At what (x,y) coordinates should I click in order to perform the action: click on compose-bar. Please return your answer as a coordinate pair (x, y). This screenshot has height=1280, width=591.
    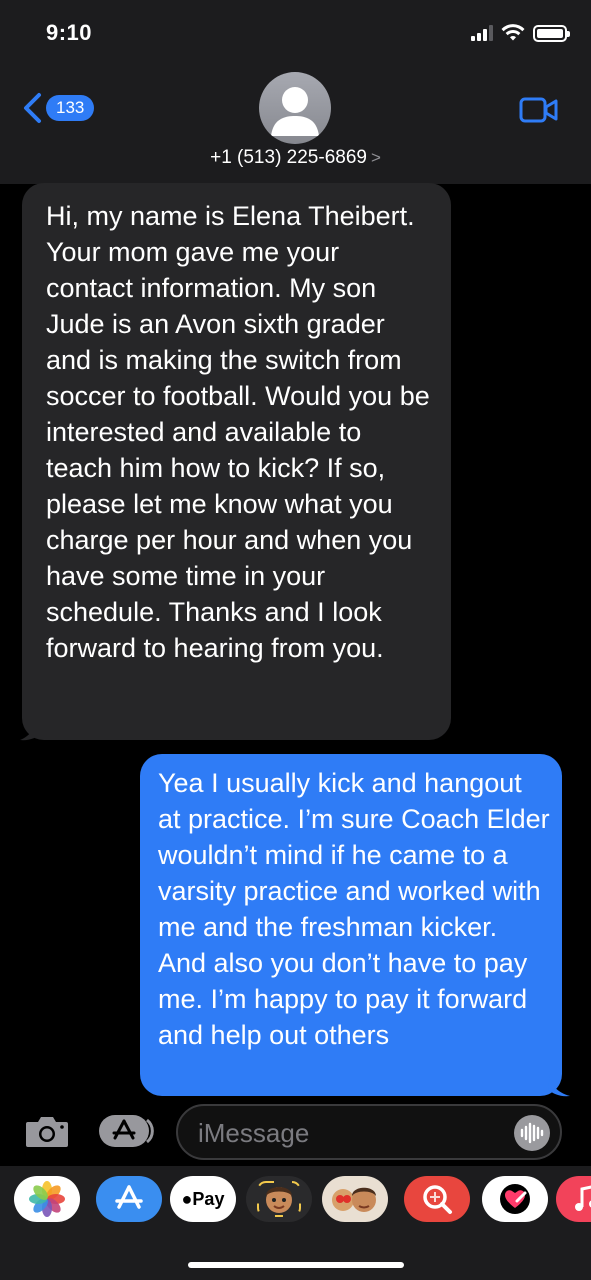
    Looking at the image, I should click on (295, 1132).